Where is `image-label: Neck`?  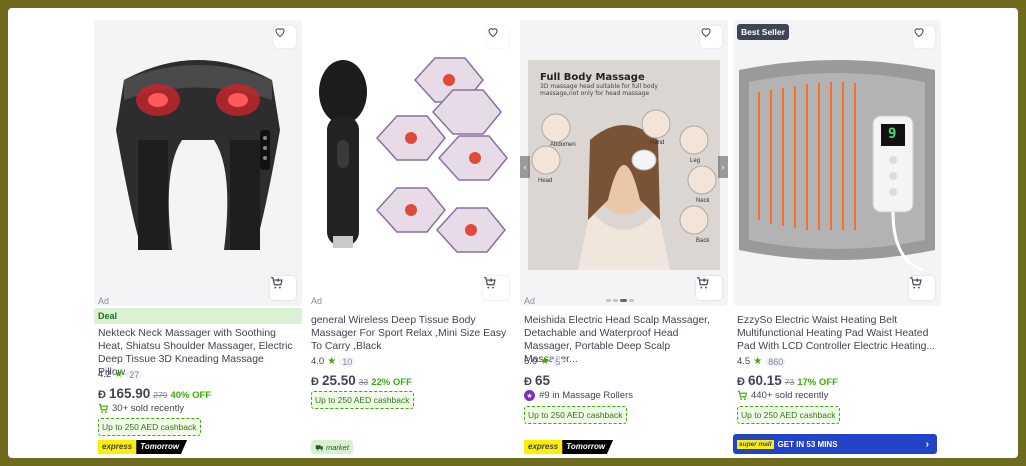 image-label: Neck is located at coordinates (703, 201).